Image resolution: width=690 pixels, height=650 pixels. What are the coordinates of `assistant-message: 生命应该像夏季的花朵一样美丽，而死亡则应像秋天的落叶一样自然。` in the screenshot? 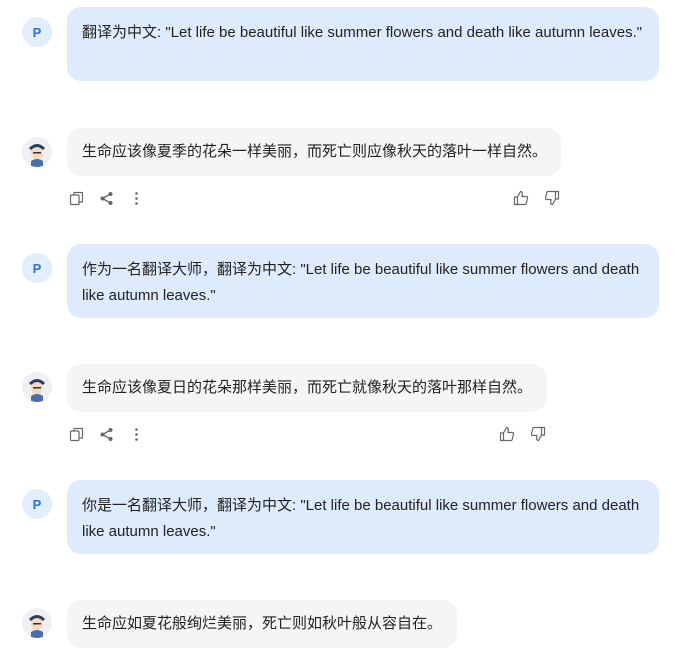 It's located at (314, 152).